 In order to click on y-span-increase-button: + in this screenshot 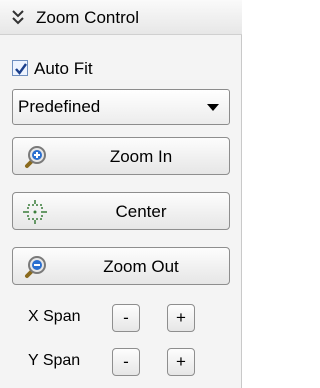, I will do `click(181, 362)`.